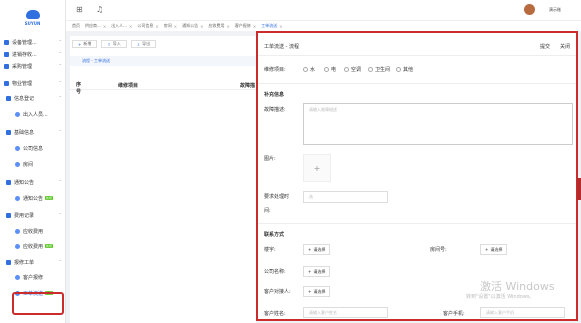 This screenshot has height=323, width=581. I want to click on image-upload: +, so click(317, 168).